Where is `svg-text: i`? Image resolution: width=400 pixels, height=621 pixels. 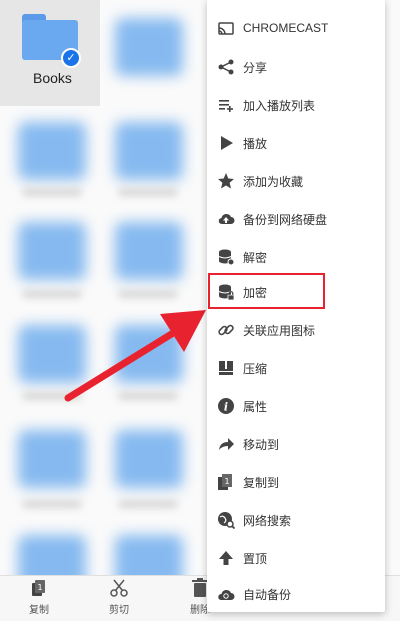 svg-text: i is located at coordinates (226, 407).